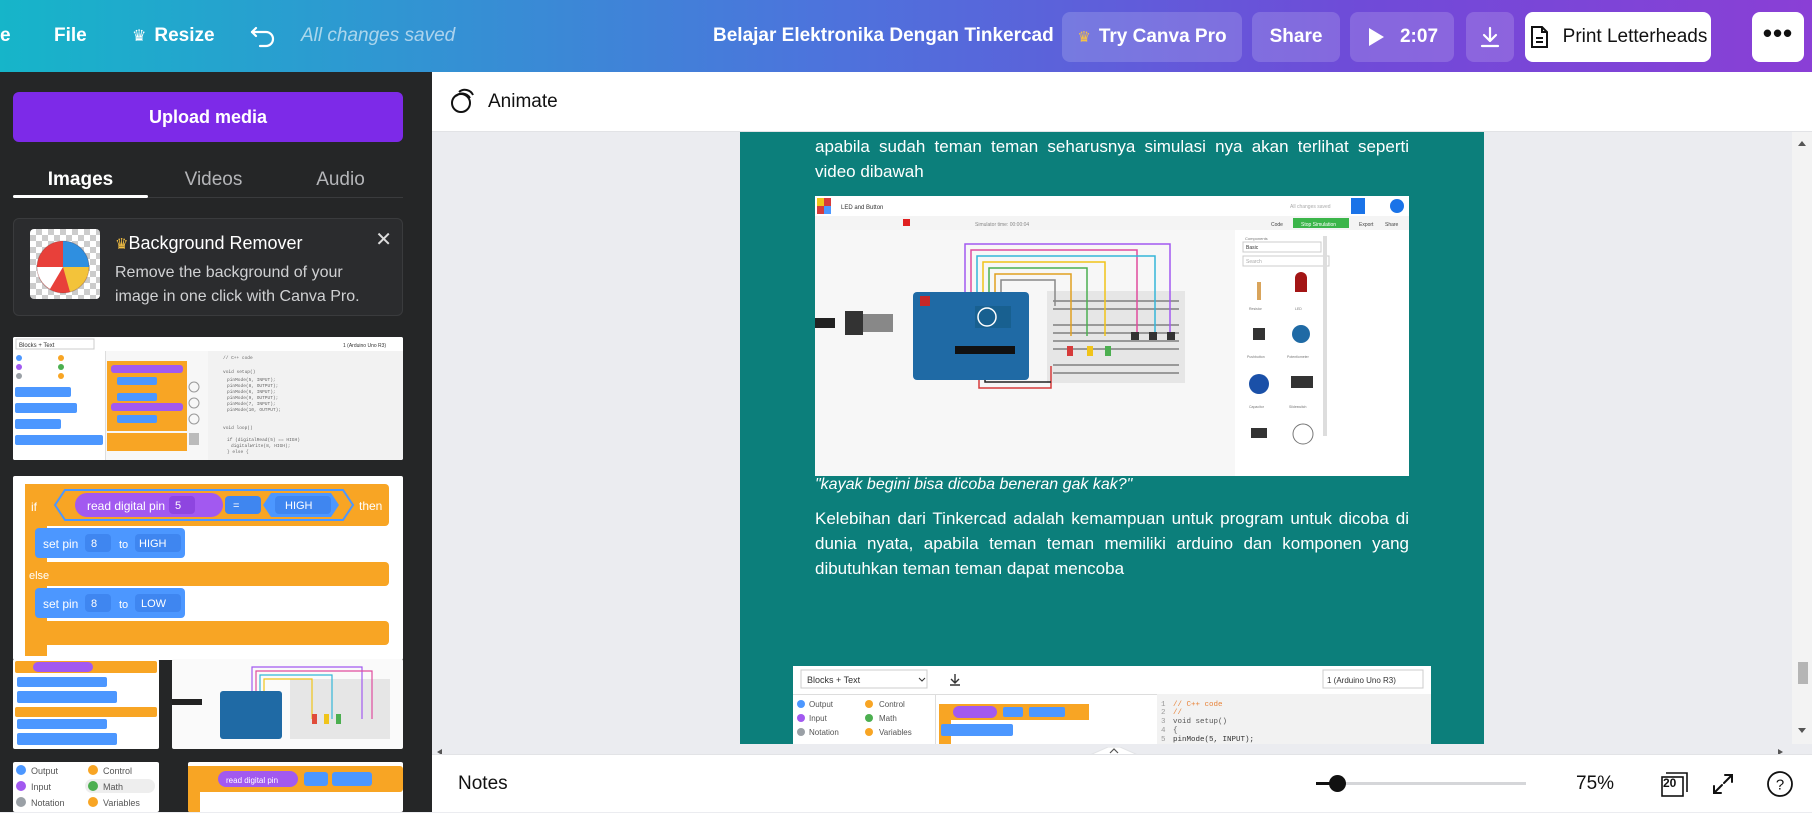 Image resolution: width=1812 pixels, height=813 pixels. Describe the element at coordinates (263, 440) in the screenshot. I see `svg-text: if (digitalRead(5) == HIGH)` at that location.